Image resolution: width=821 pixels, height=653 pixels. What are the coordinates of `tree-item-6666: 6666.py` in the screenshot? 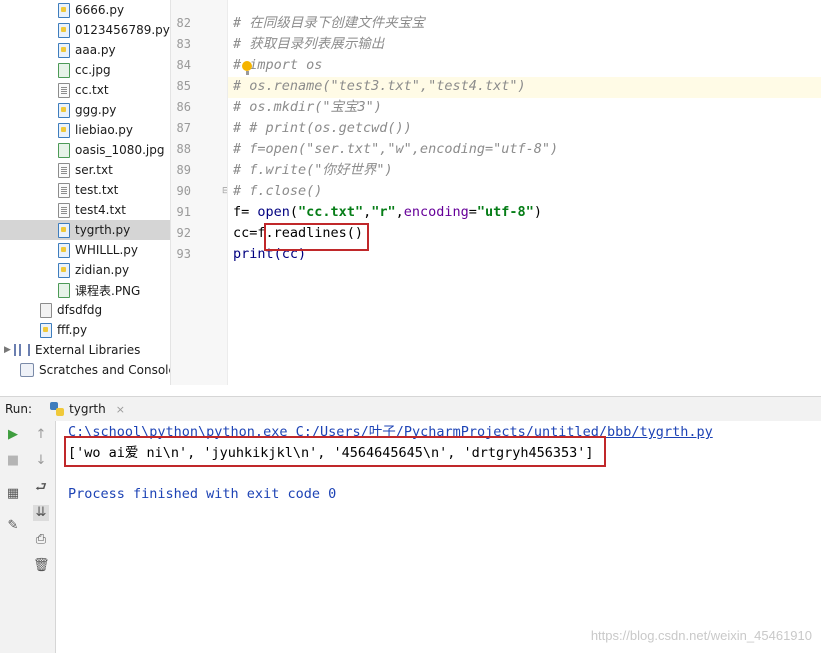 It's located at (85, 10).